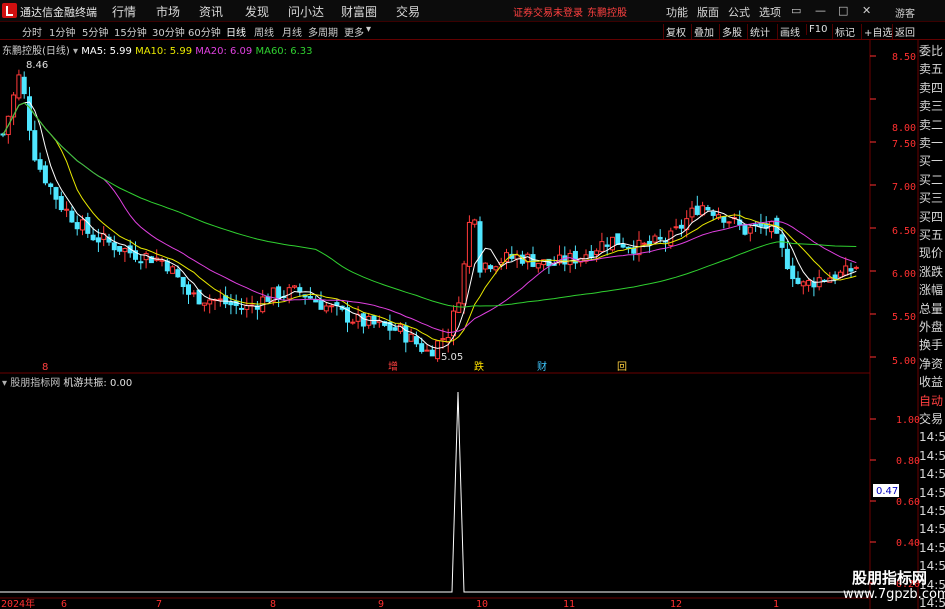 Image resolution: width=945 pixels, height=609 pixels. What do you see at coordinates (703, 31) in the screenshot?
I see `tool-overlay: 叠加` at bounding box center [703, 31].